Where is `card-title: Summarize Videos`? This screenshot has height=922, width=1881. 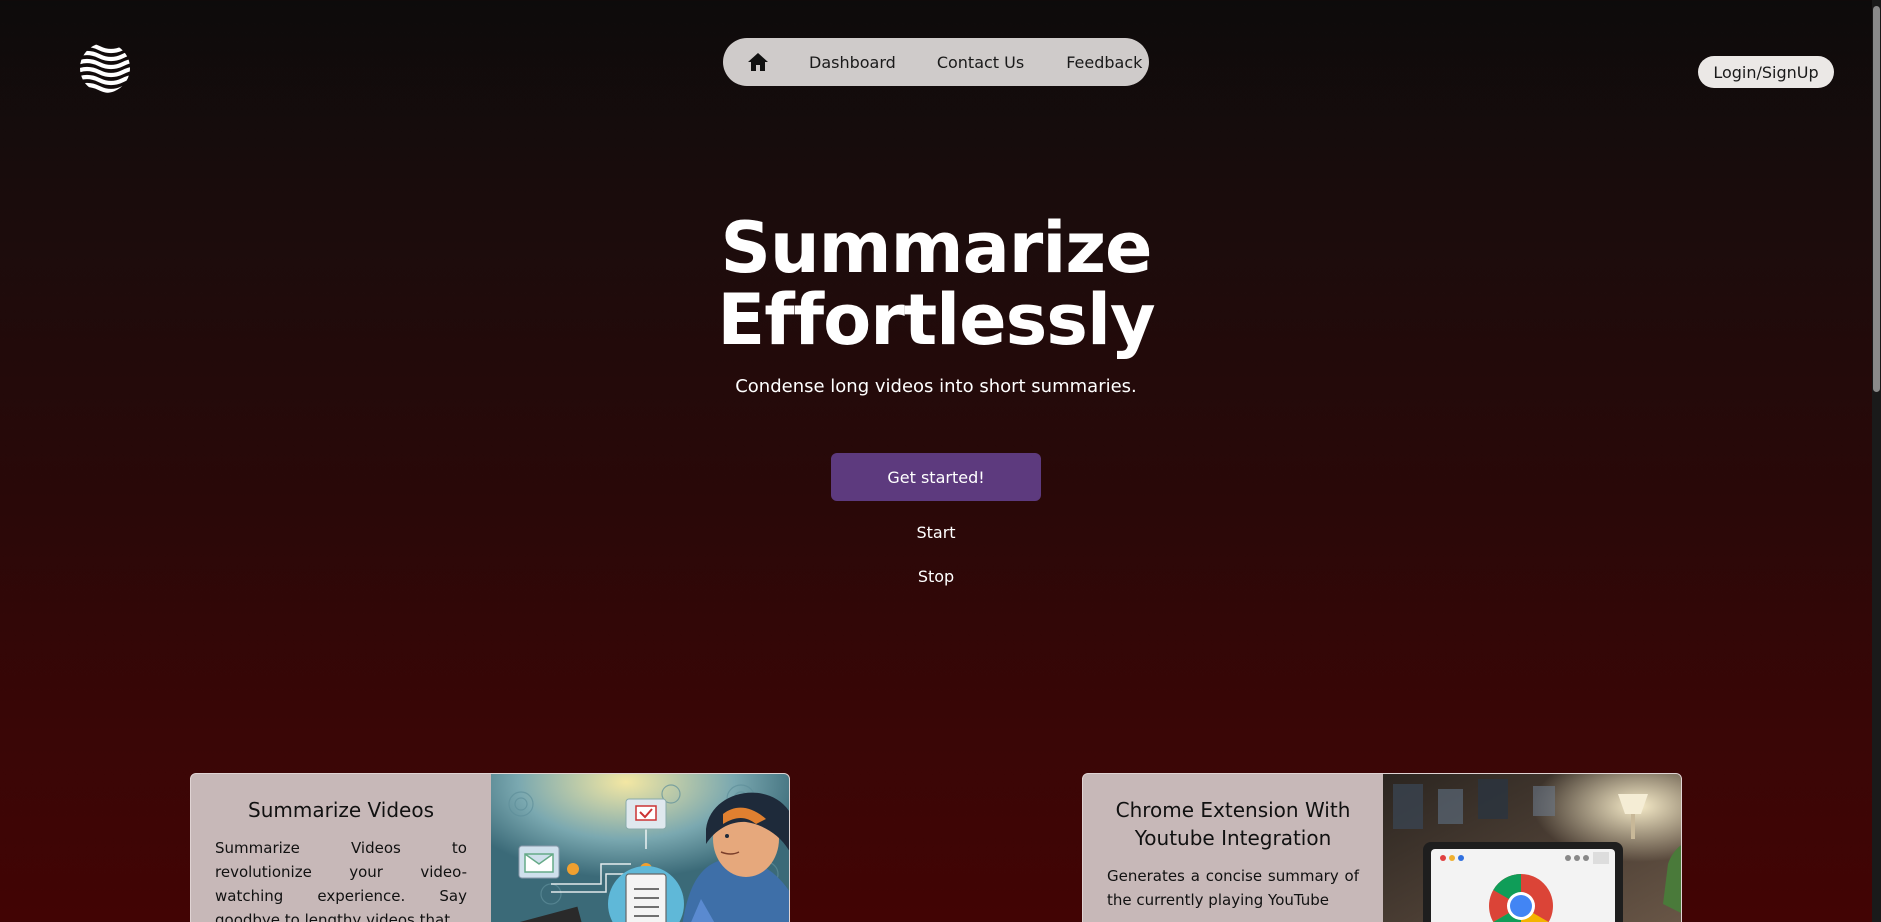
card-title: Summarize Videos is located at coordinates (341, 810).